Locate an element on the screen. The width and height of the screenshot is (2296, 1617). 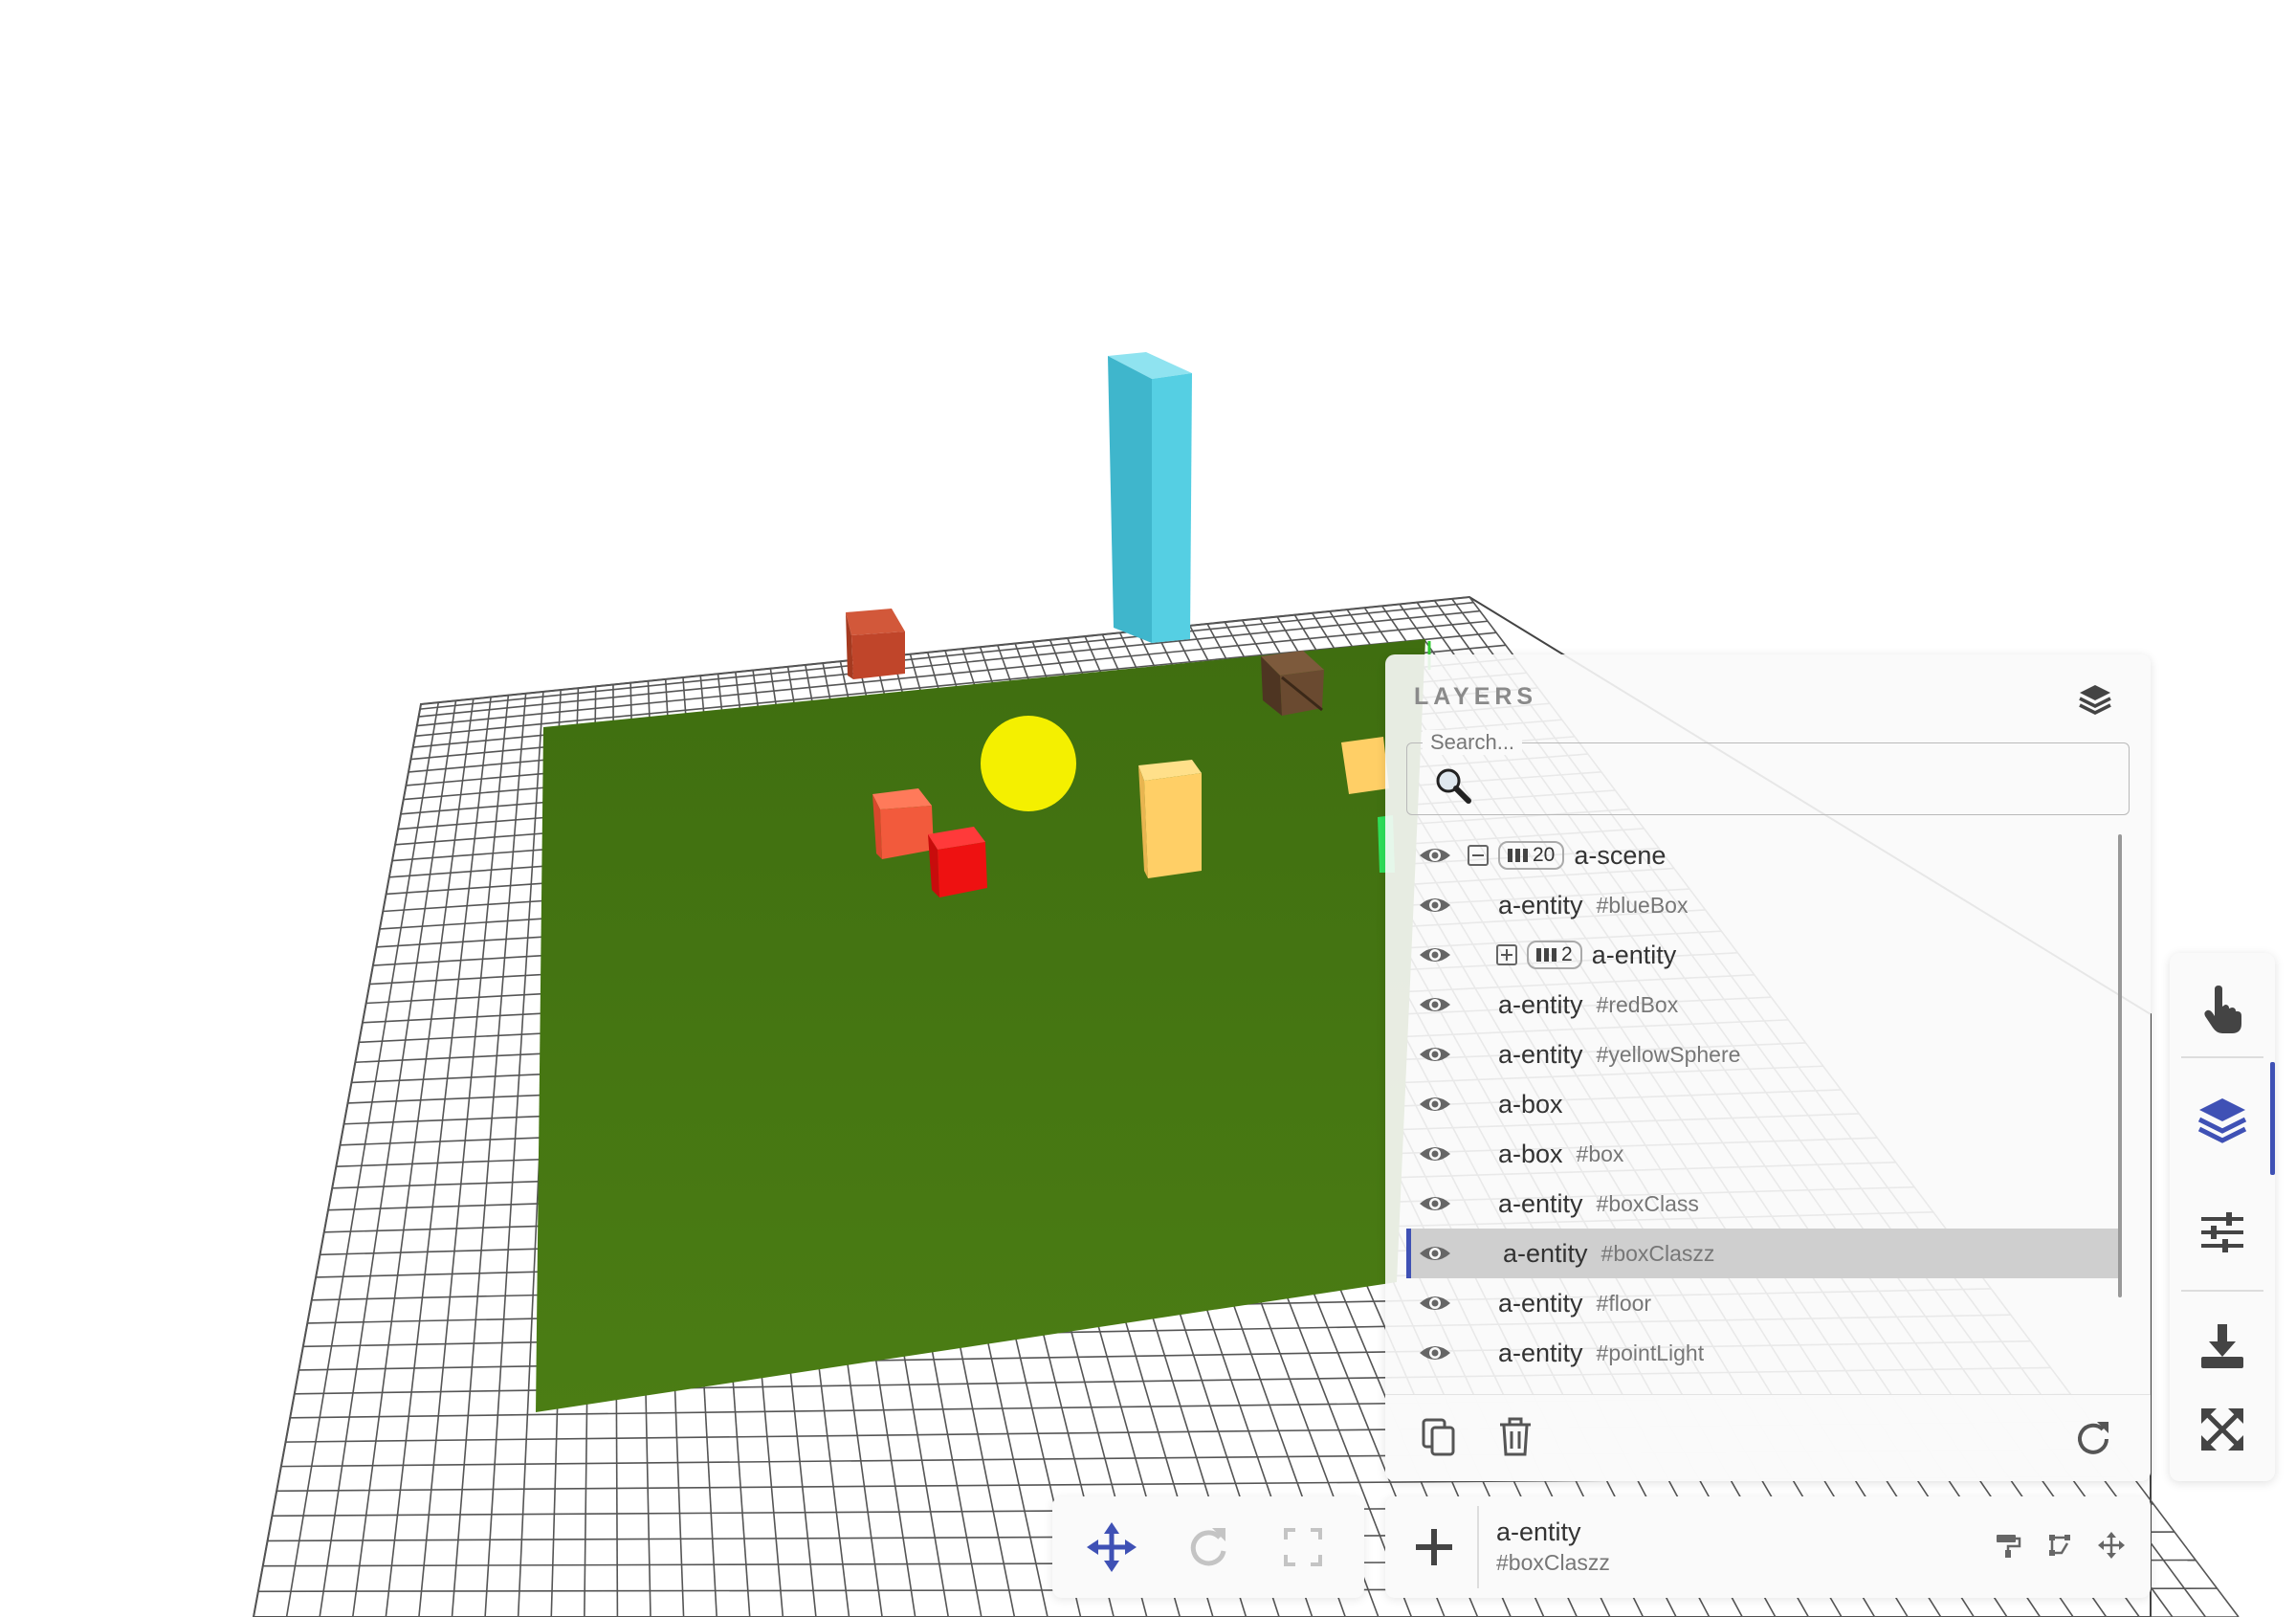
move-small-icon is located at coordinates (2111, 1545).